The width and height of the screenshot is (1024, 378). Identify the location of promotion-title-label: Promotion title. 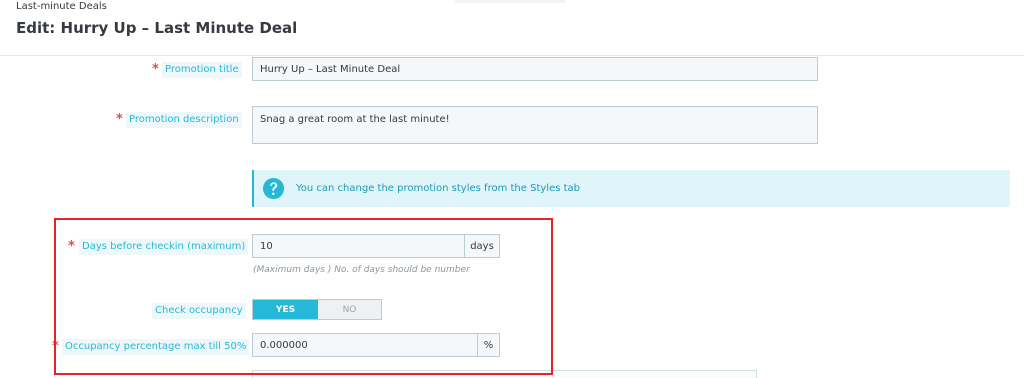
(202, 70).